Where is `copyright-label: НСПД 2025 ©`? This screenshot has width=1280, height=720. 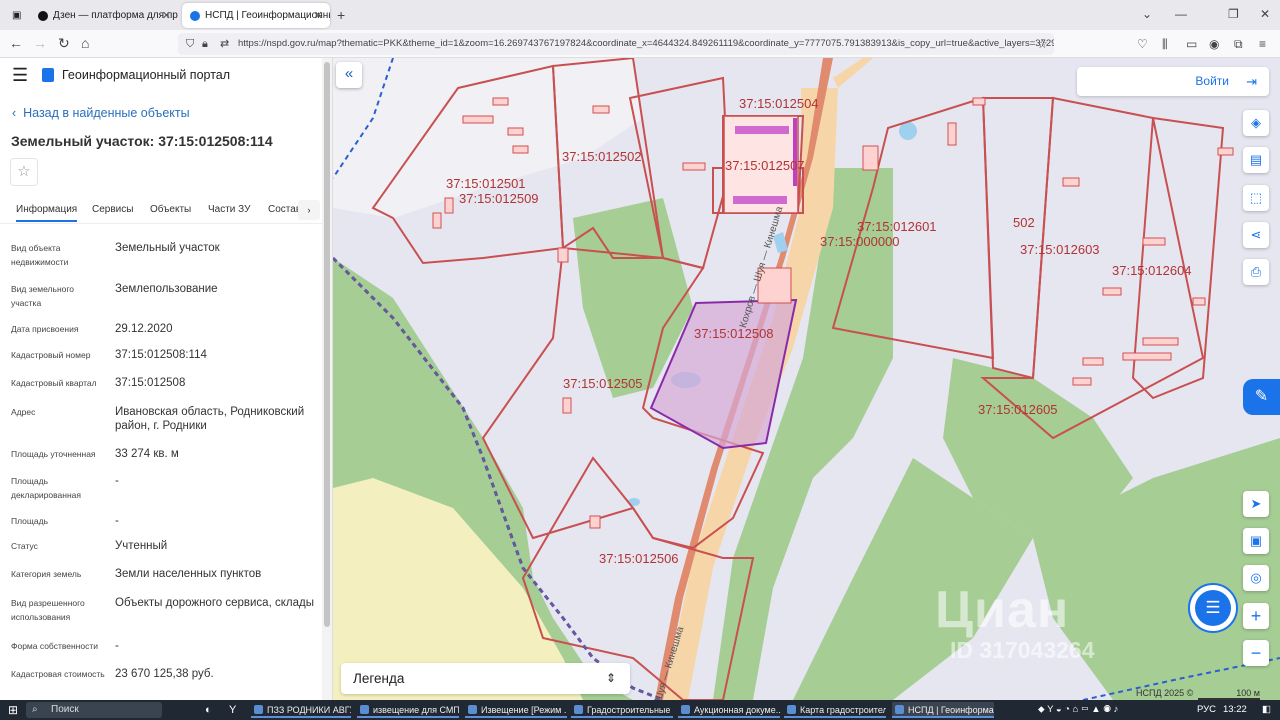
copyright-label: НСПД 2025 © is located at coordinates (1165, 693).